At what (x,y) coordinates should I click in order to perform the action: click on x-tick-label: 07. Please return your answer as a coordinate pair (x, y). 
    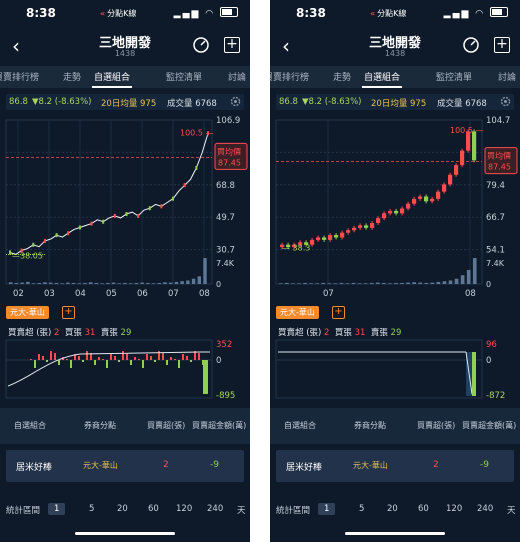
    Looking at the image, I should click on (328, 294).